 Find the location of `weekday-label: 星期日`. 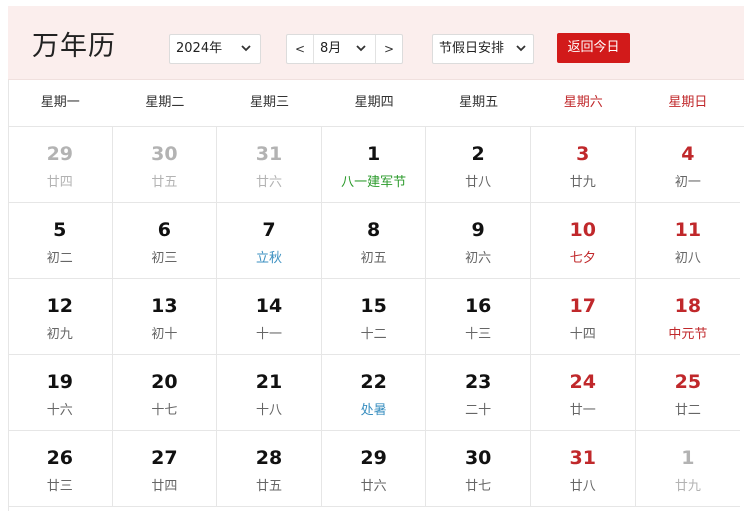

weekday-label: 星期日 is located at coordinates (688, 102).